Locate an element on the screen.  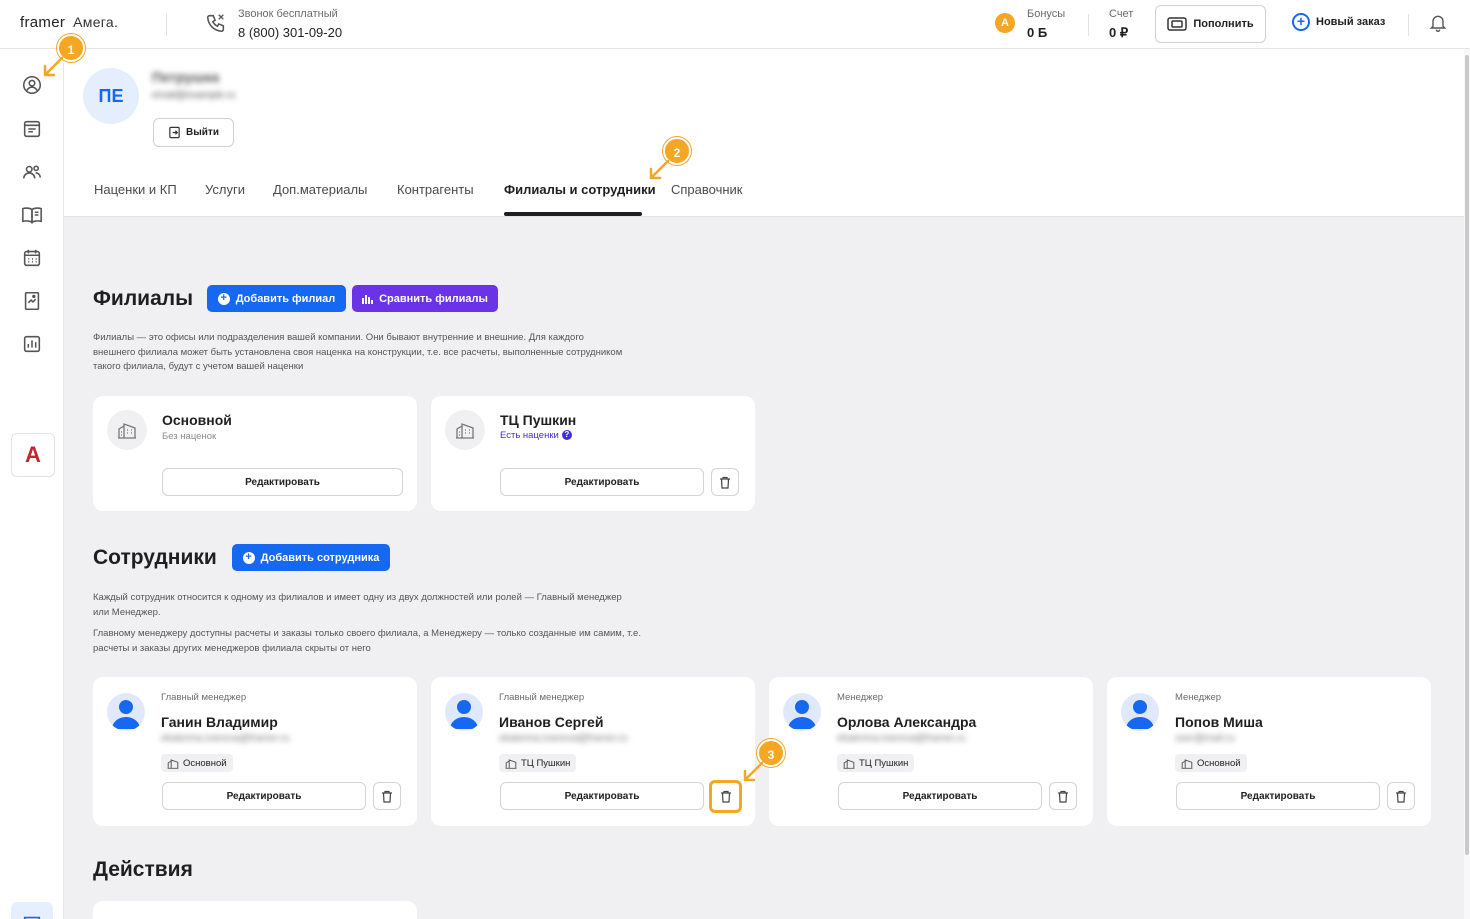
logout-label: Выйти is located at coordinates (202, 132).